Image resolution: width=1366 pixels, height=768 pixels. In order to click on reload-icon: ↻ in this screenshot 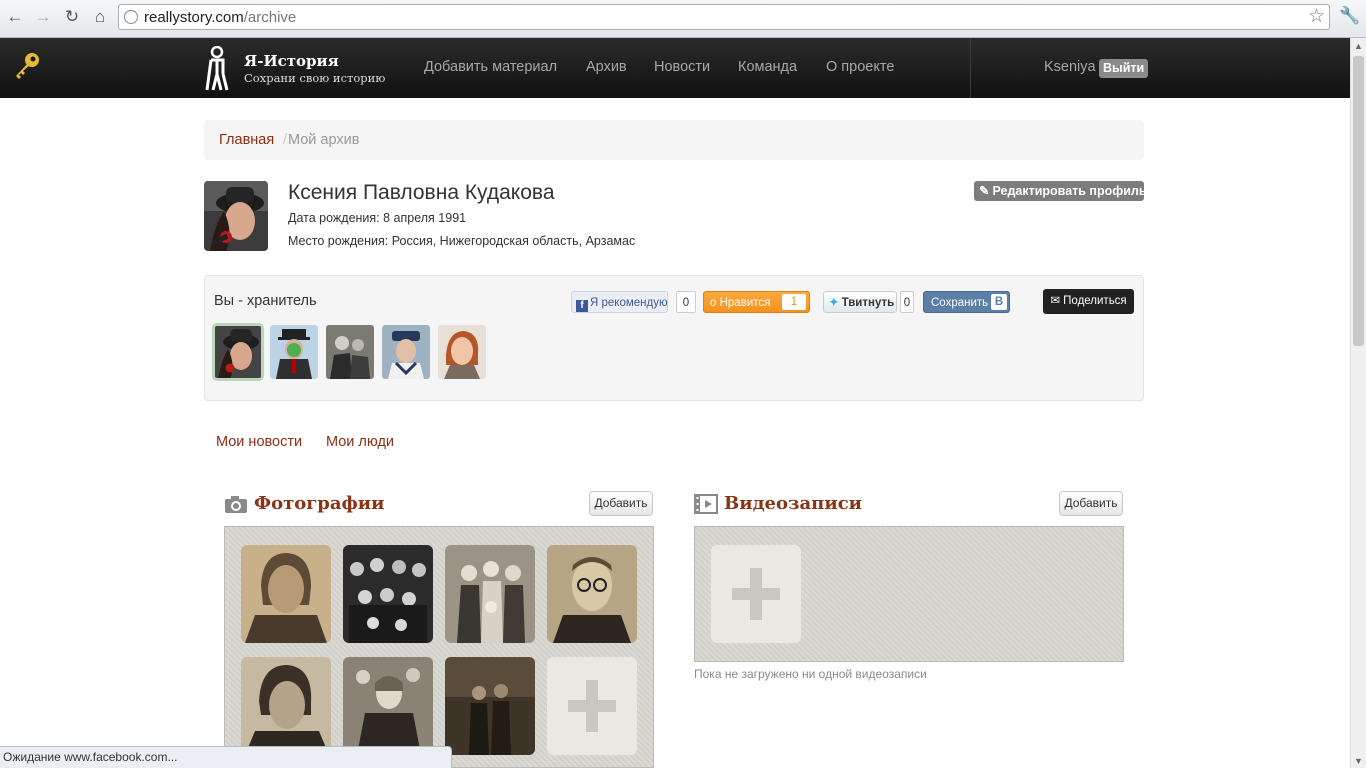, I will do `click(72, 17)`.